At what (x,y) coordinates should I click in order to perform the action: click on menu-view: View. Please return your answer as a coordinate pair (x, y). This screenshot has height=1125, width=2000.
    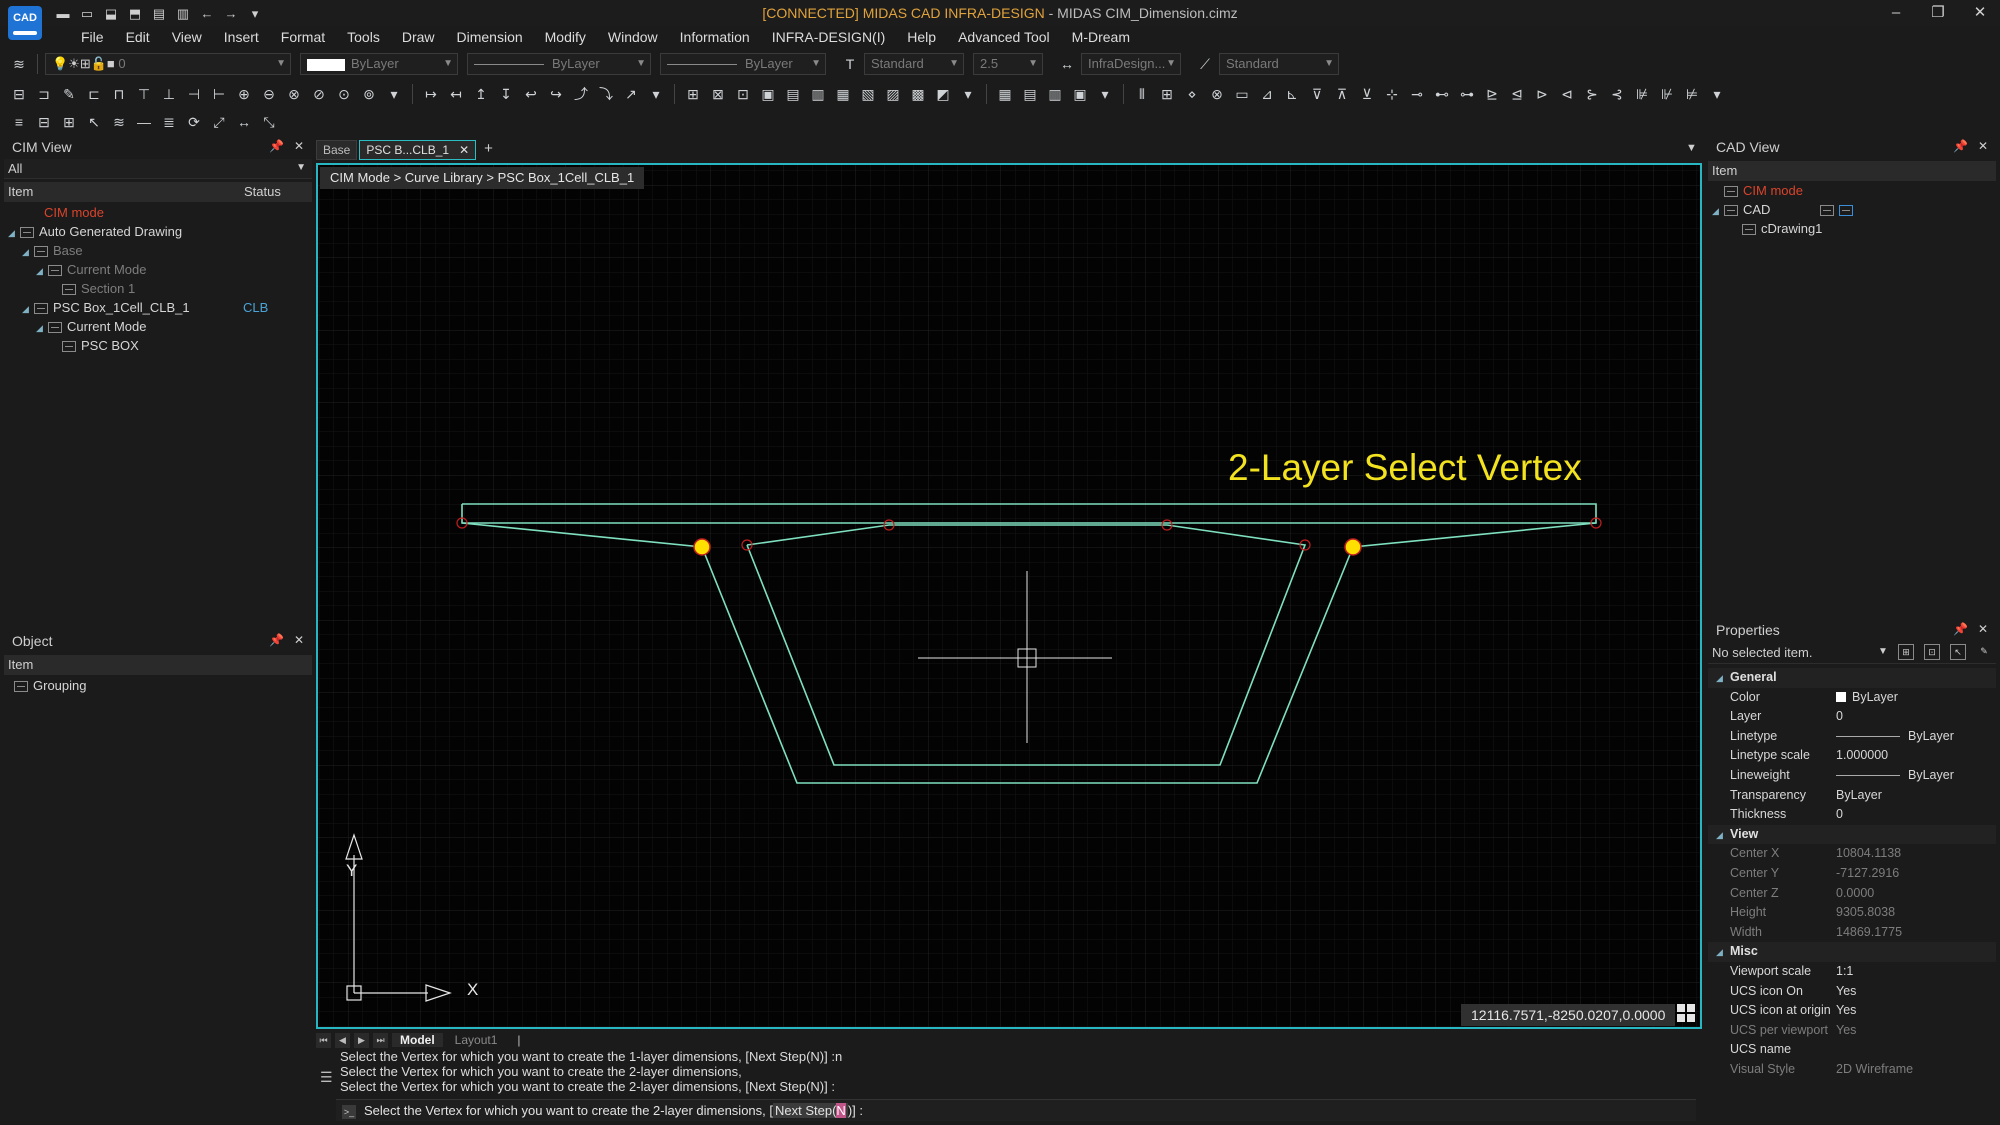
    Looking at the image, I should click on (187, 37).